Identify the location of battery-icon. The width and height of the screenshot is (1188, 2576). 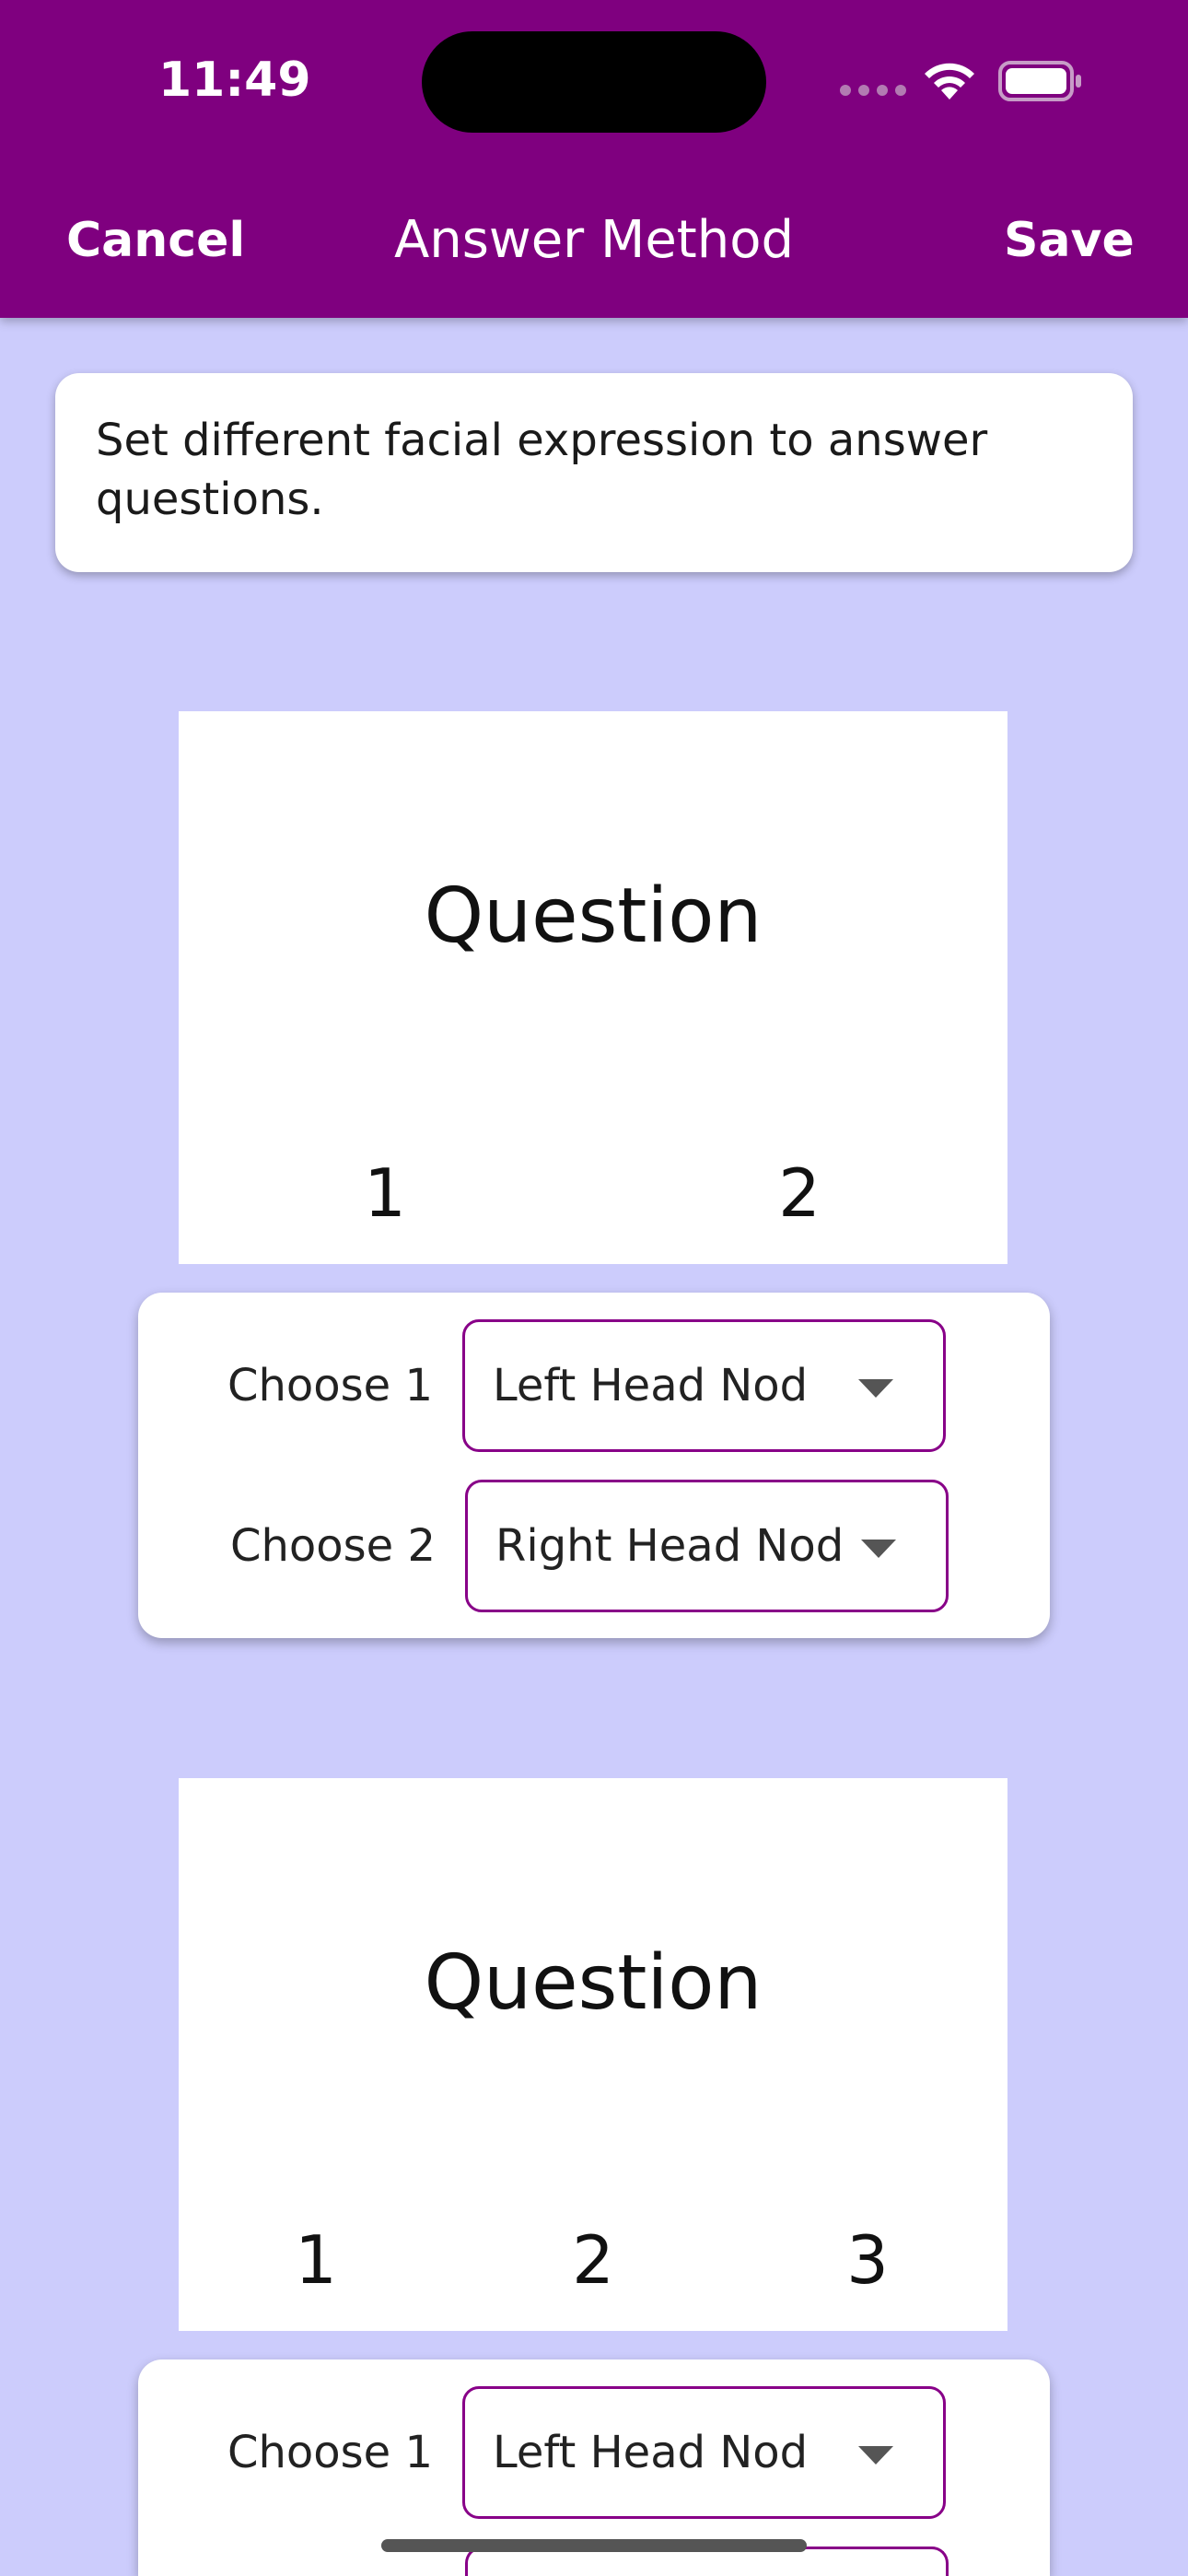
(1039, 81).